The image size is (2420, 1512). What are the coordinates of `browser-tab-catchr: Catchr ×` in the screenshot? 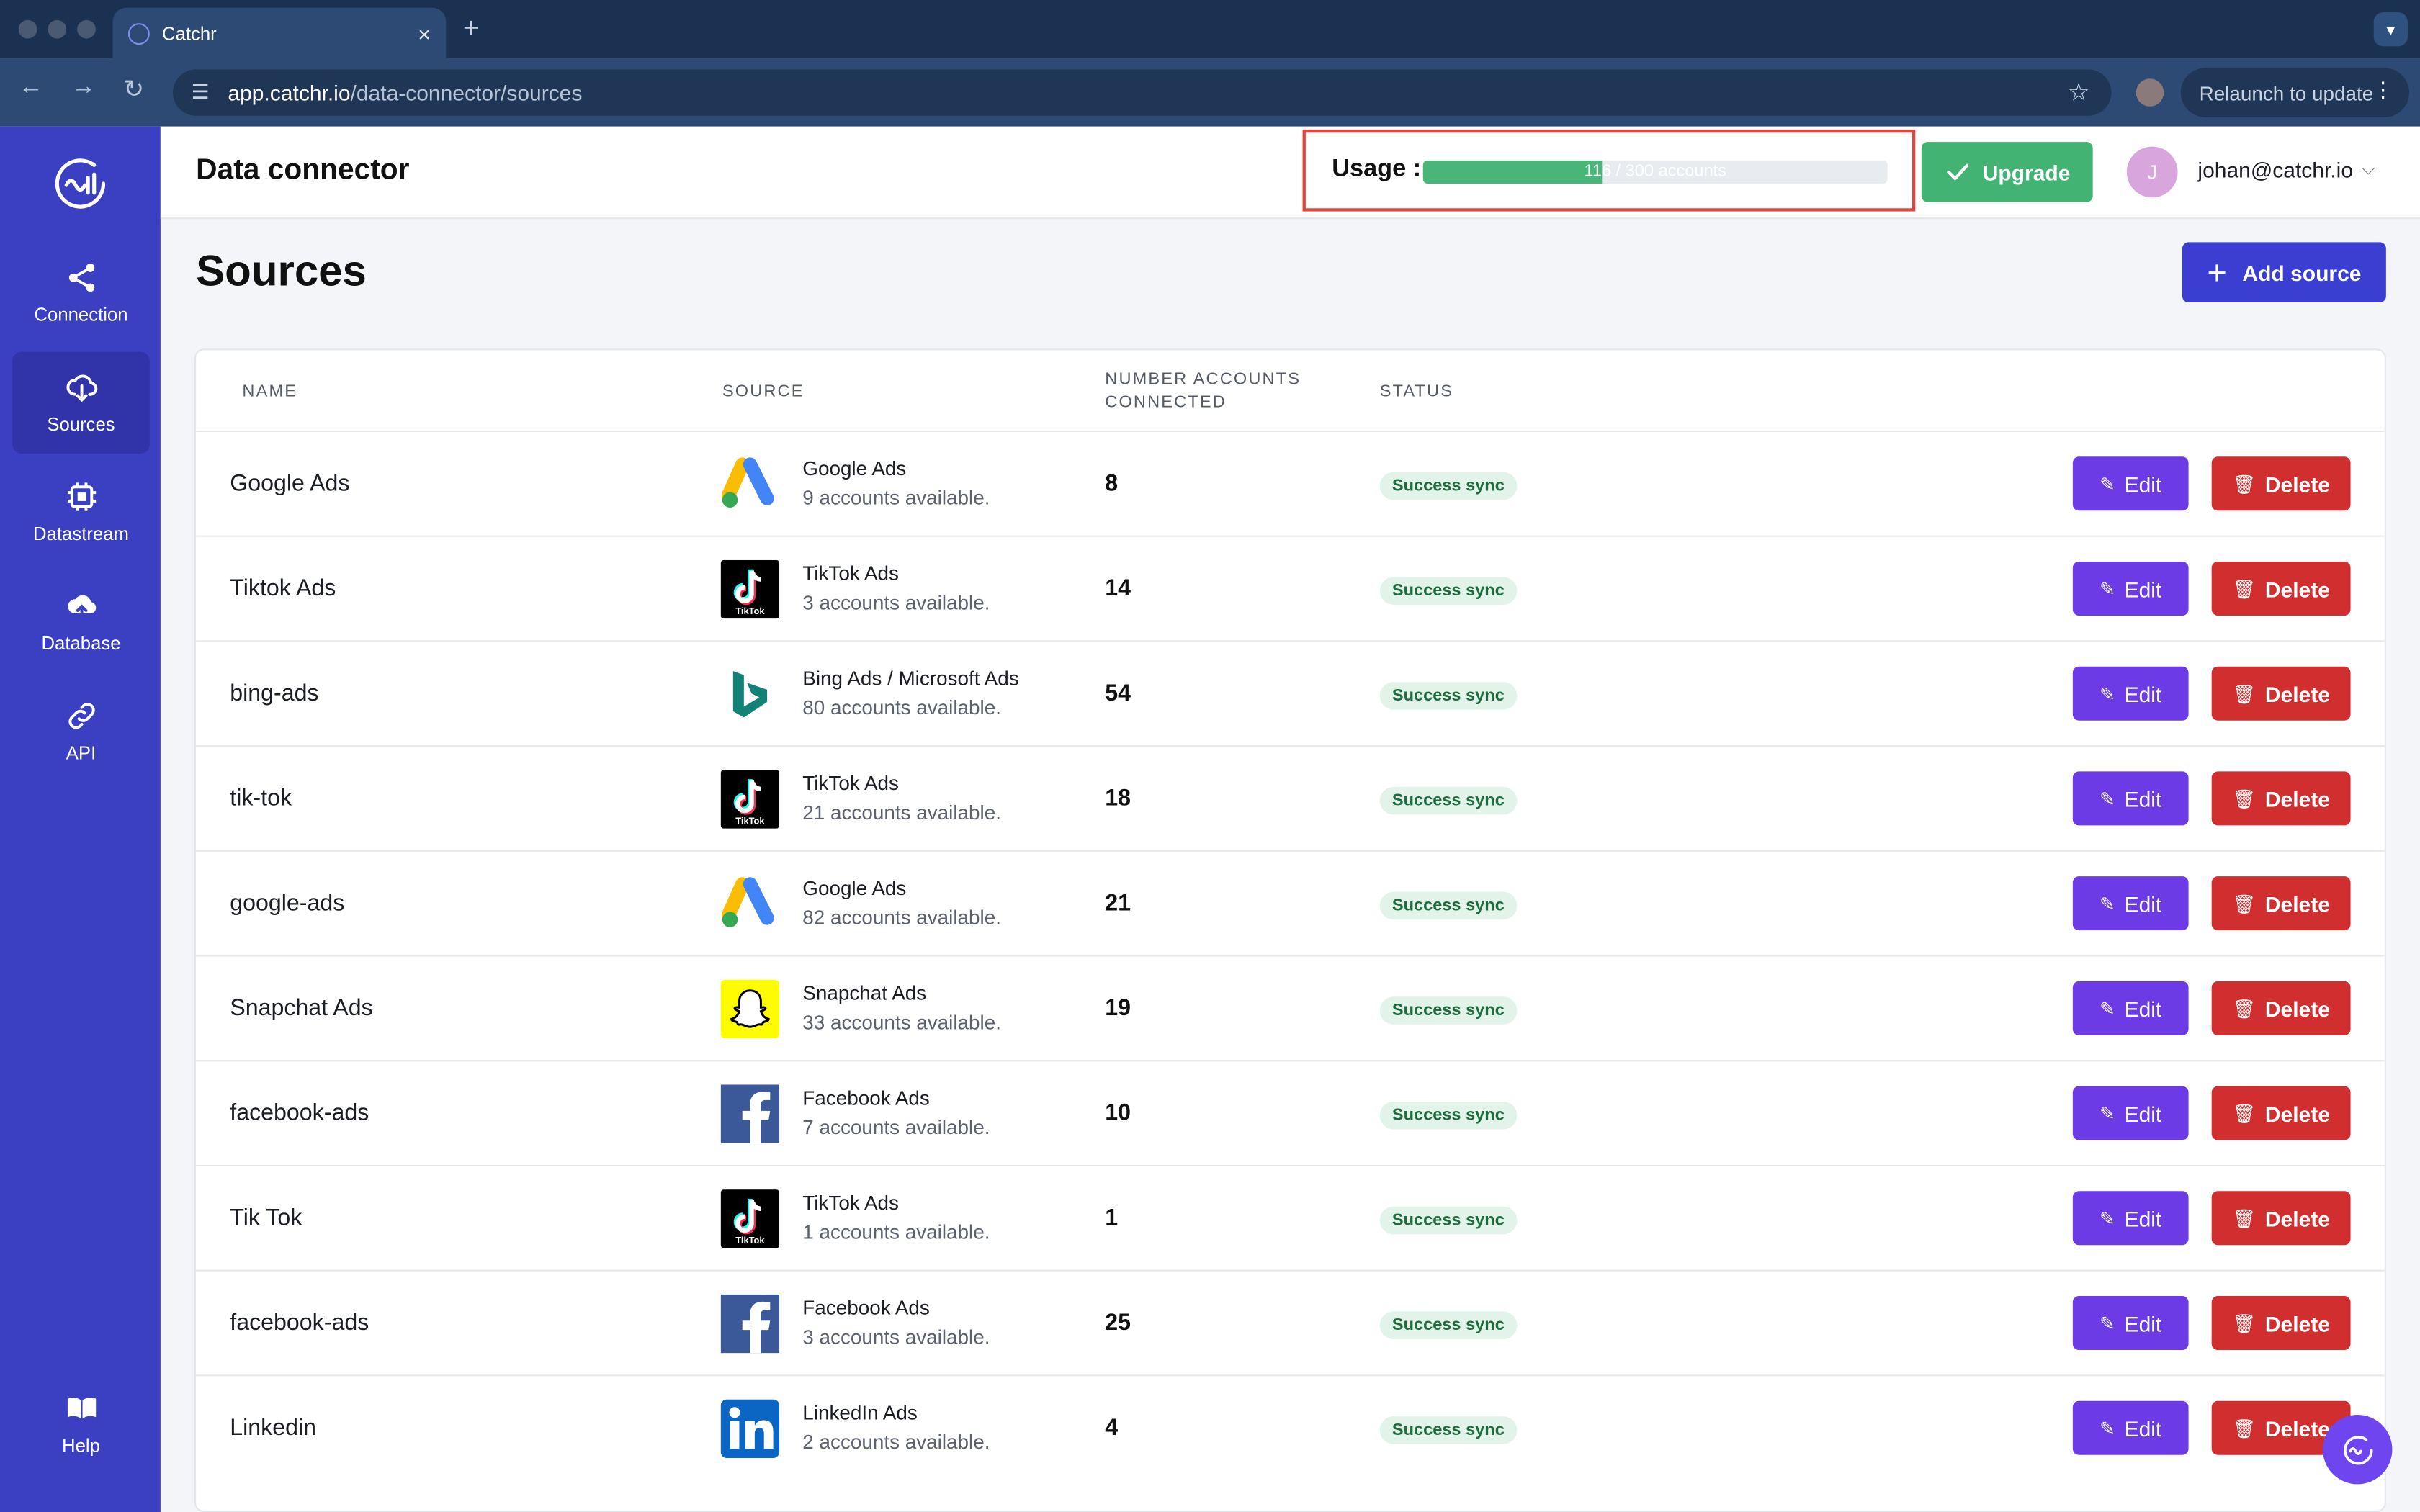 It's located at (279, 33).